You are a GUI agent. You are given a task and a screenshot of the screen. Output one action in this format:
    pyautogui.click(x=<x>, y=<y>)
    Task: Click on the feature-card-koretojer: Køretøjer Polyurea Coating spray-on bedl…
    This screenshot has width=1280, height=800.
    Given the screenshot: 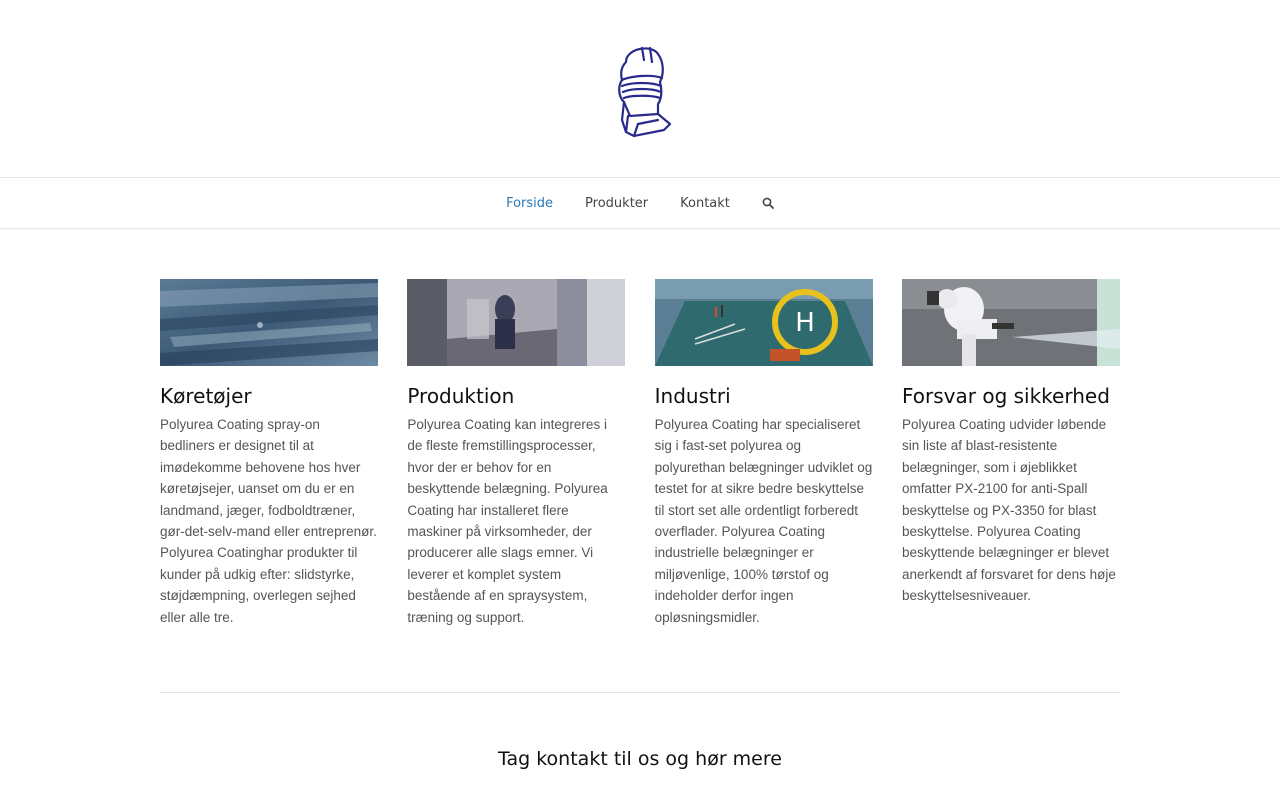 What is the action you would take?
    pyautogui.click(x=269, y=453)
    